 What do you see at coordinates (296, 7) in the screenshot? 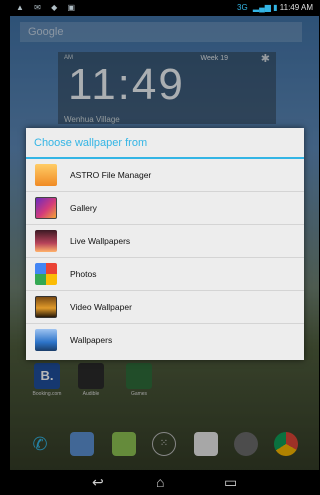
I see `status-time: 11:49 AM` at bounding box center [296, 7].